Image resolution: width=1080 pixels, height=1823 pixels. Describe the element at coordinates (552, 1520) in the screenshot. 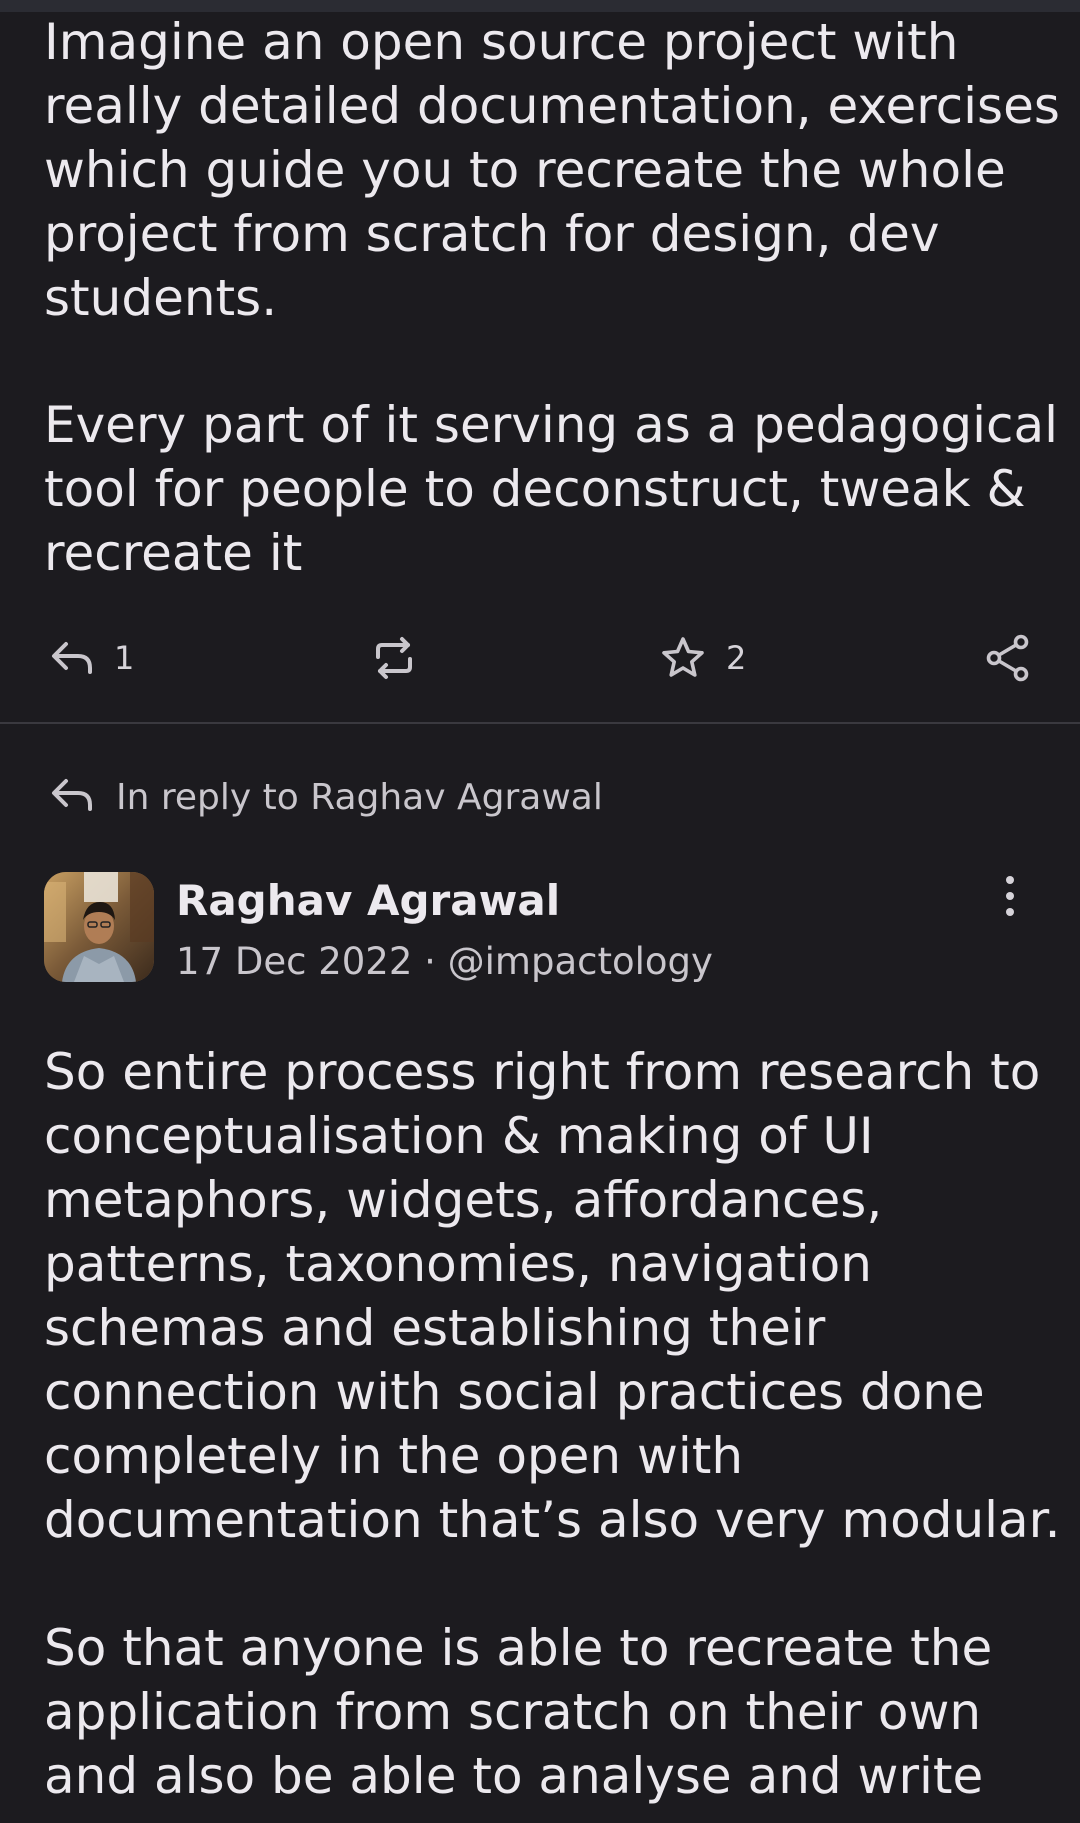

I see `reply-line: documentation that’s also very modular.` at that location.